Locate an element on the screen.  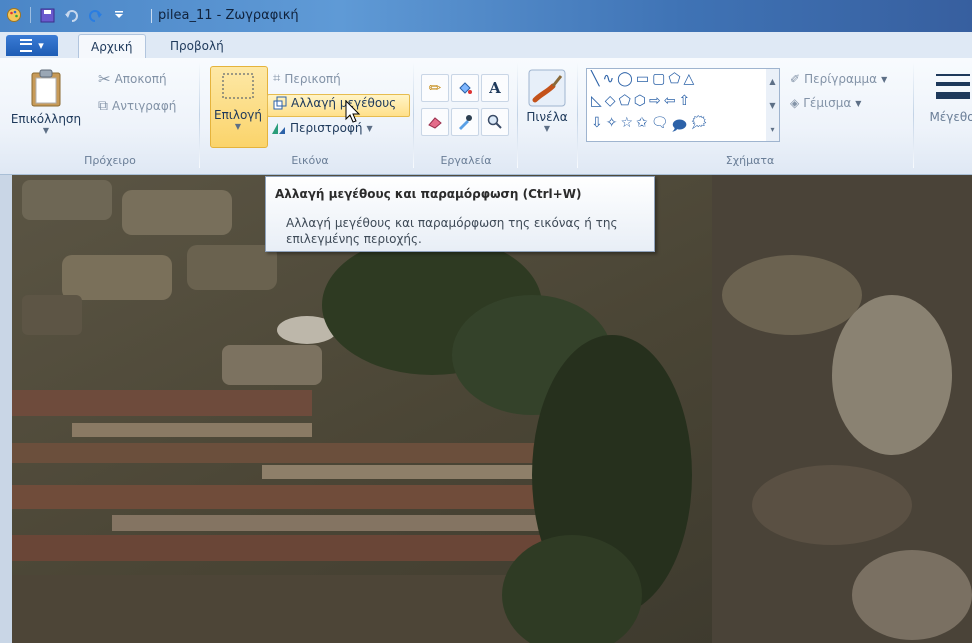
scroll-down-icon: ▼ is located at coordinates (772, 105).